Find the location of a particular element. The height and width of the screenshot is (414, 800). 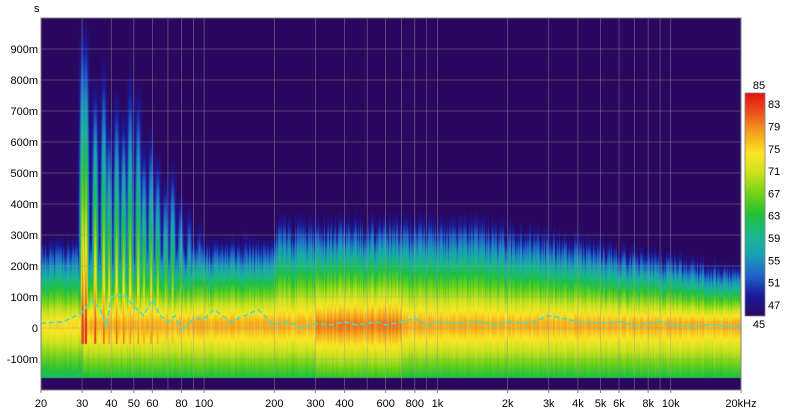

y-tick-label: 200m is located at coordinates (24, 267).